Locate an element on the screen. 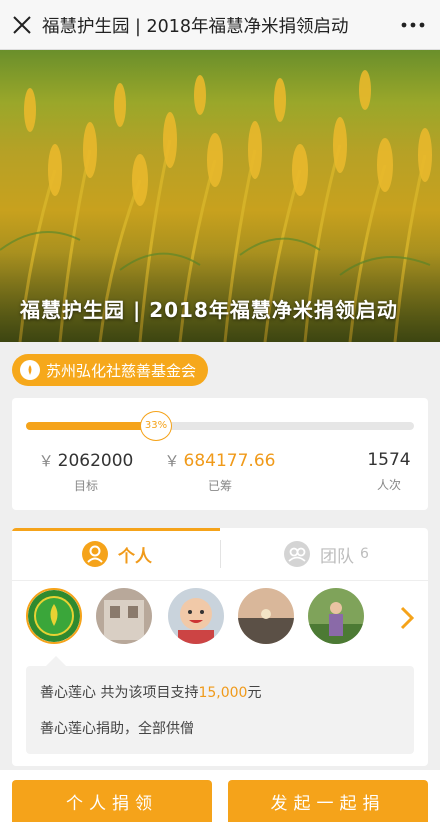 This screenshot has width=440, height=822. close-icon is located at coordinates (22, 25).